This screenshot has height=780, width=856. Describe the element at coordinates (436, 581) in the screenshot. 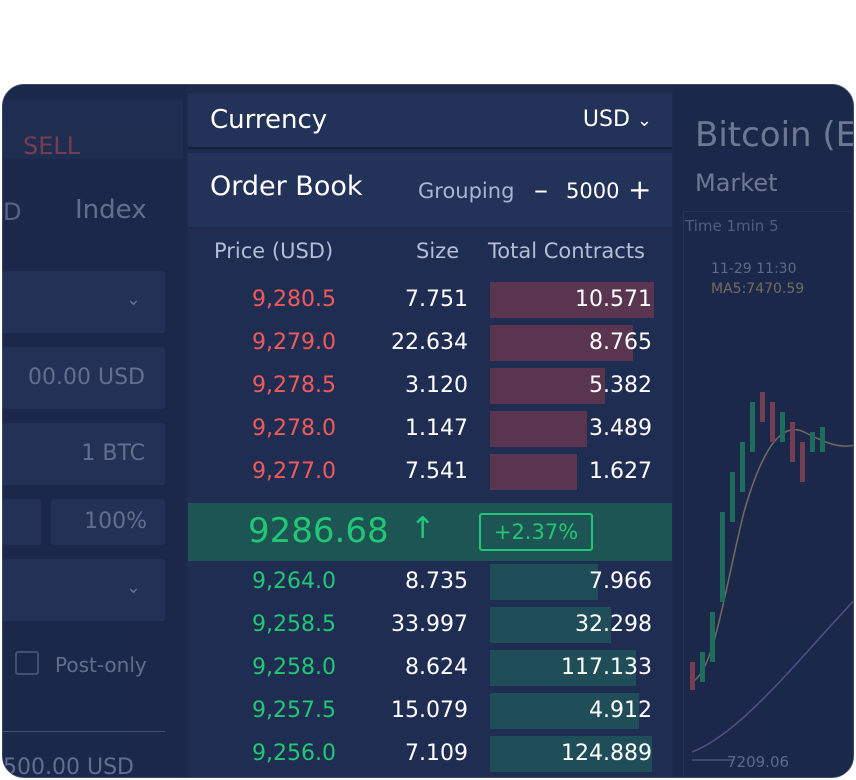

I see `bid-size: 8.735` at that location.